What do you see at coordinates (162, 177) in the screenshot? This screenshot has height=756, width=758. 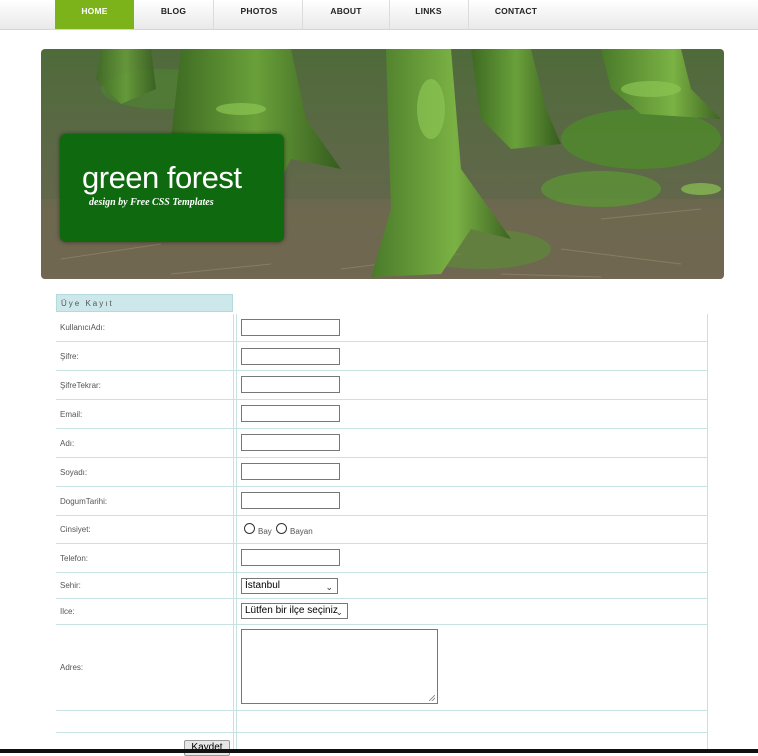 I see `site-title: green forest` at bounding box center [162, 177].